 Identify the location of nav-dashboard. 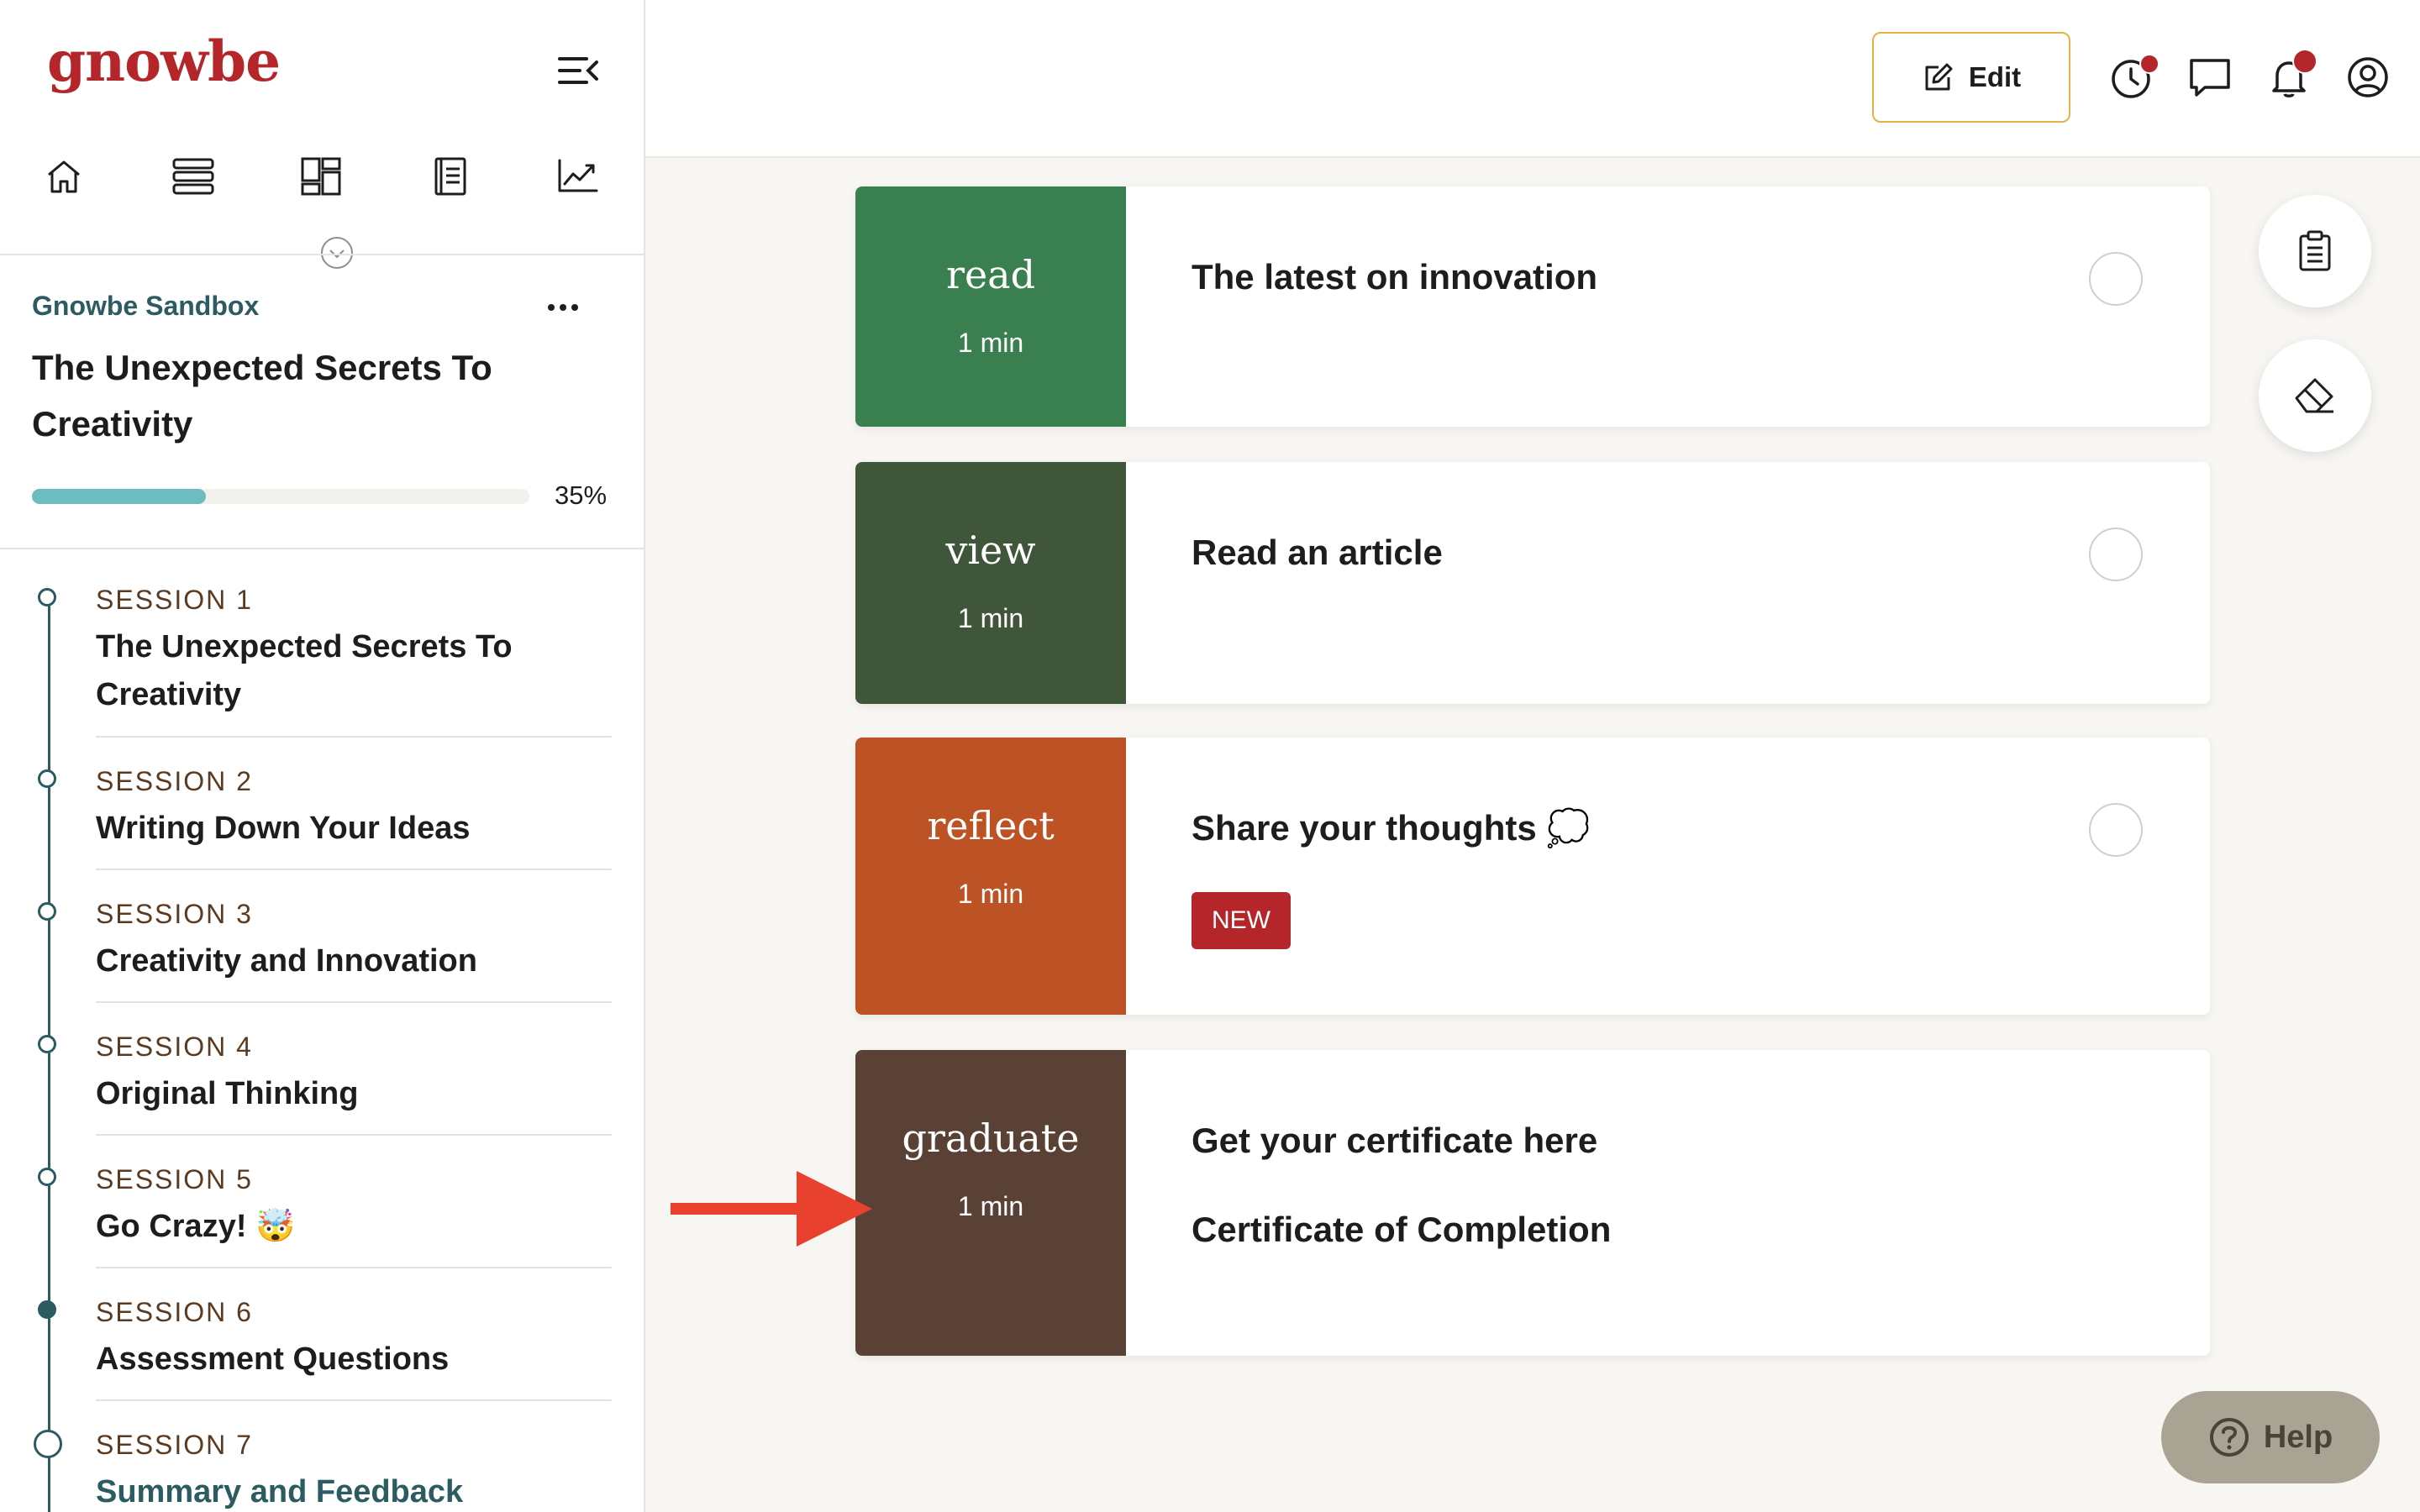
(321, 176).